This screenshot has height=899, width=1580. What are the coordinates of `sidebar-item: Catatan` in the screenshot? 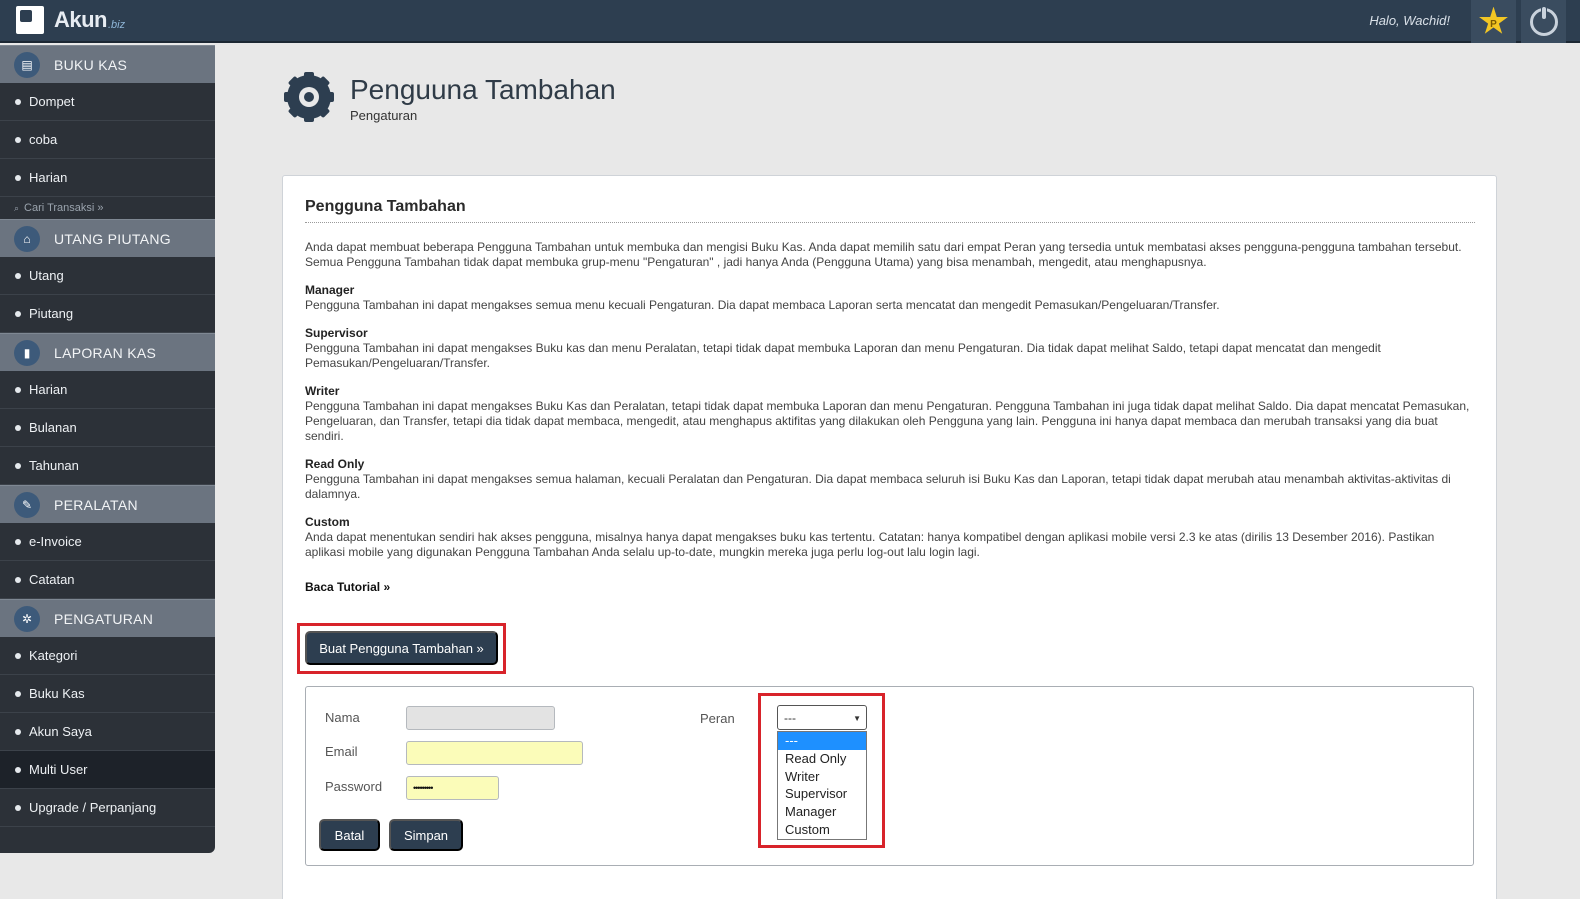 It's located at (107, 580).